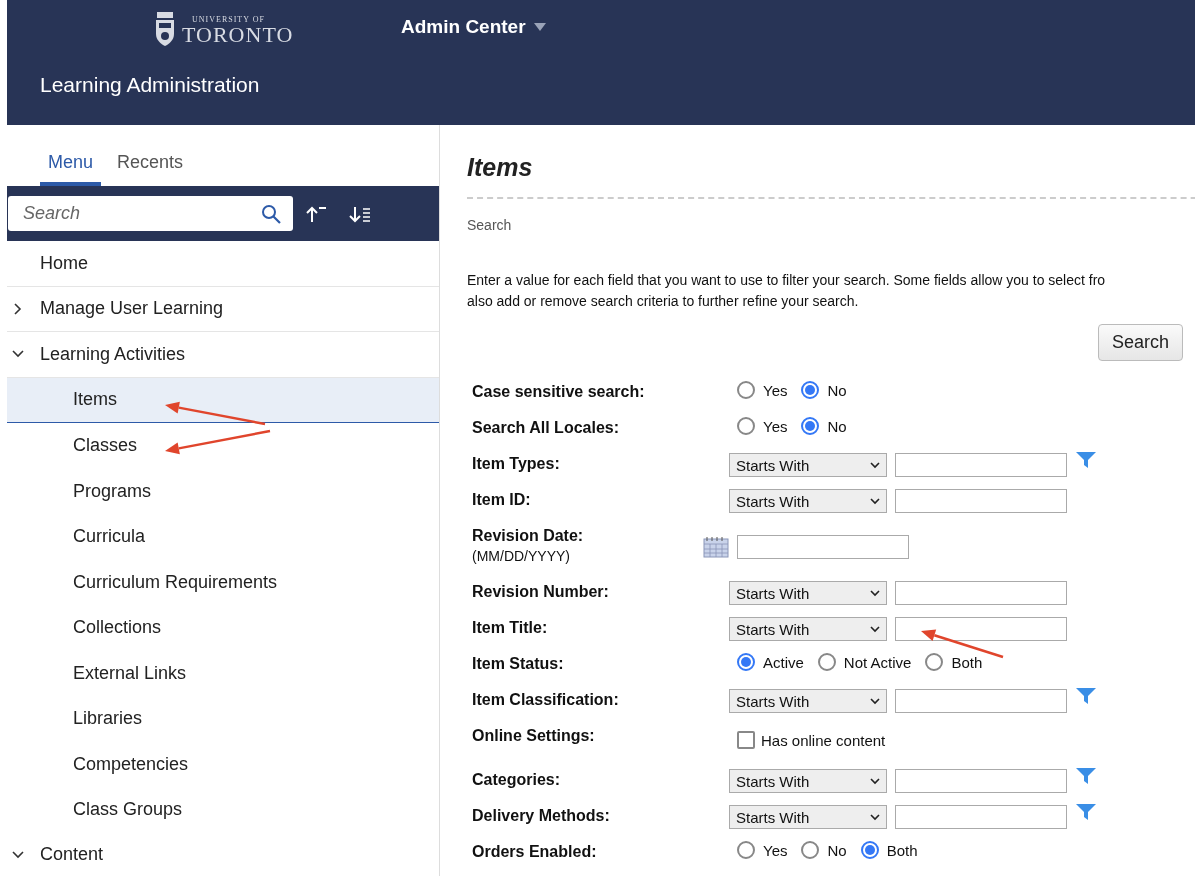 The width and height of the screenshot is (1195, 876). I want to click on section-label: Search, so click(489, 225).